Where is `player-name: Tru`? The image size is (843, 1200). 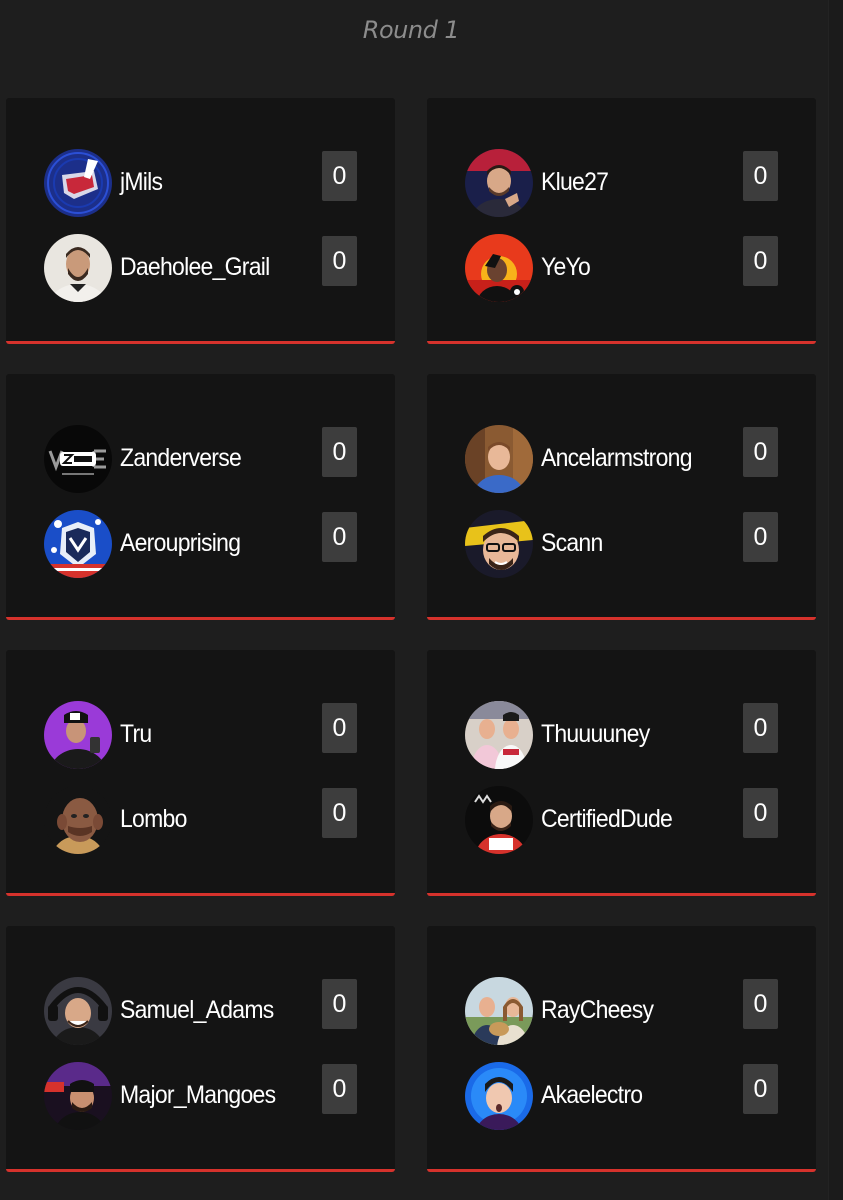 player-name: Tru is located at coordinates (136, 734).